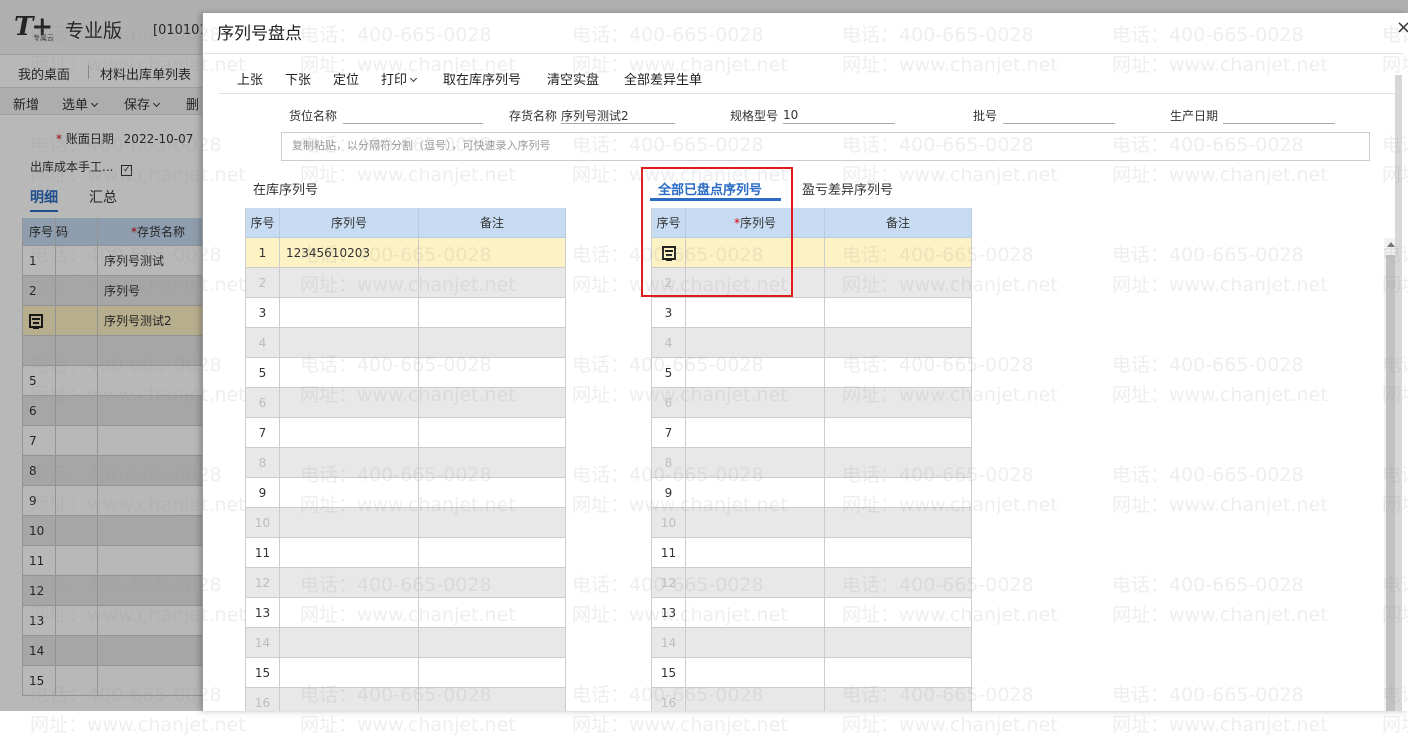  What do you see at coordinates (839, 115) in the screenshot?
I see `spec-field` at bounding box center [839, 115].